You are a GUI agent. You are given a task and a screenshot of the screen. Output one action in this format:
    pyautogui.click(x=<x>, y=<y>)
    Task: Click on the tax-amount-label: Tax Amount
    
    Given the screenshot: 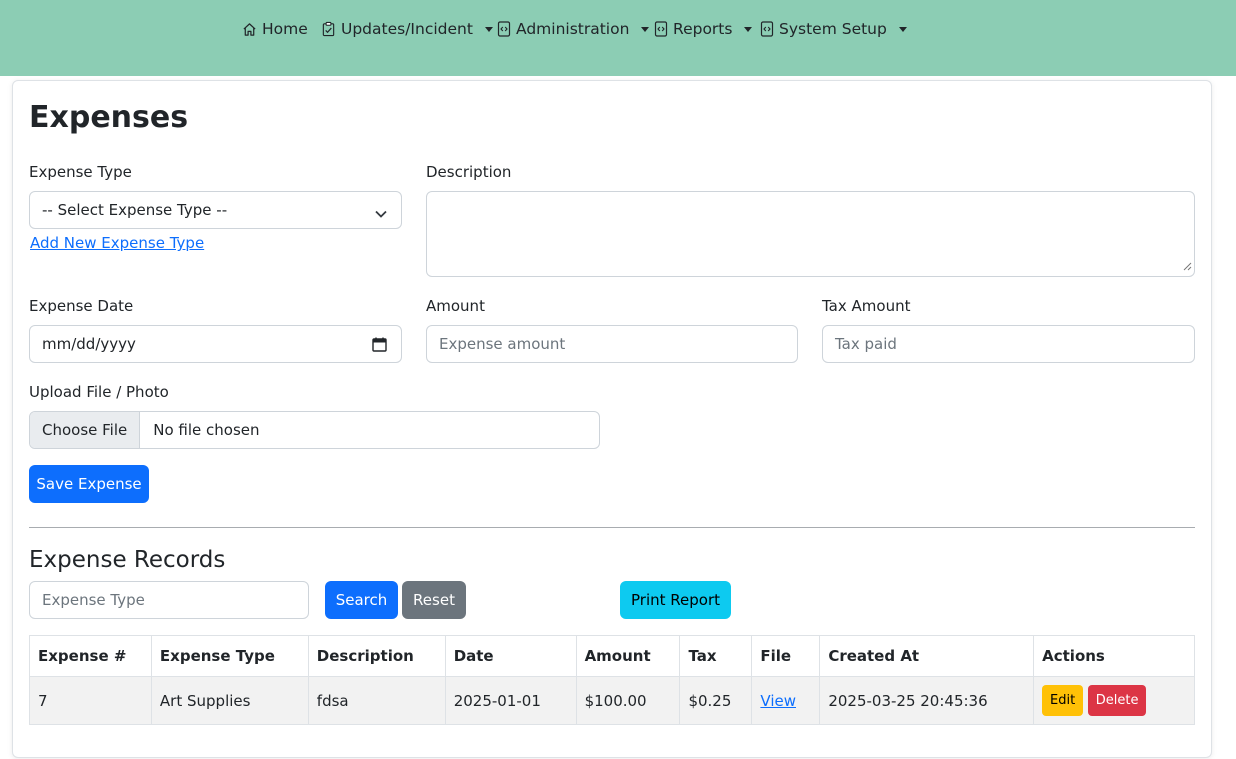 What is the action you would take?
    pyautogui.click(x=866, y=306)
    